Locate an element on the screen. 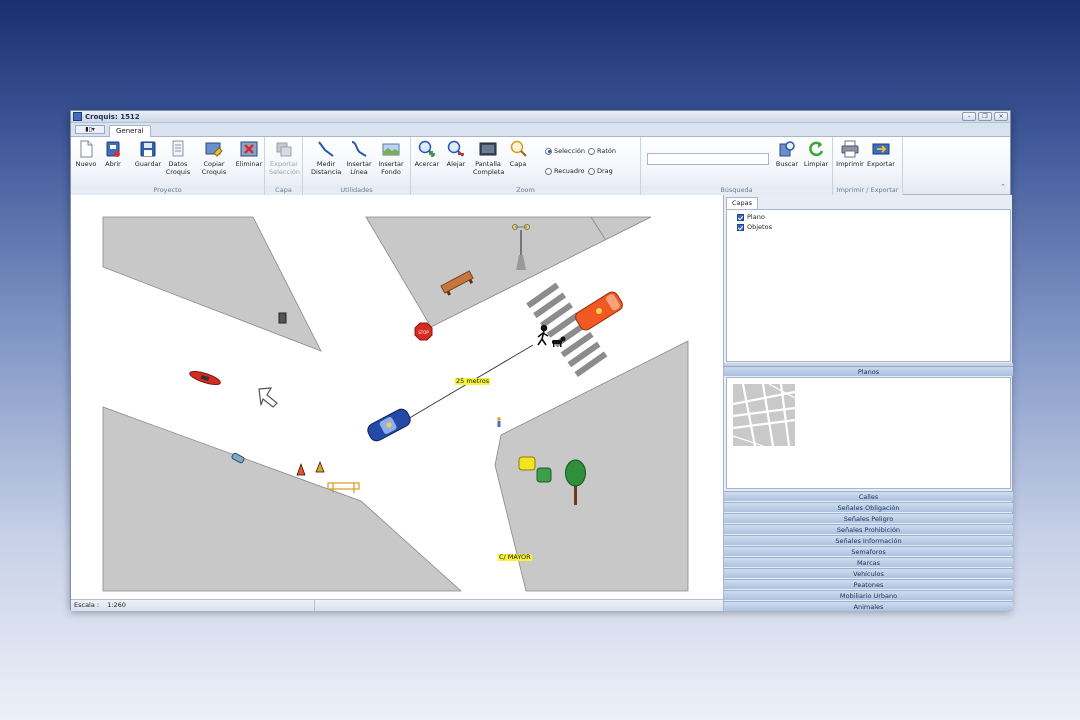 Image resolution: width=1080 pixels, height=720 pixels. radio-drag: Drag is located at coordinates (600, 171).